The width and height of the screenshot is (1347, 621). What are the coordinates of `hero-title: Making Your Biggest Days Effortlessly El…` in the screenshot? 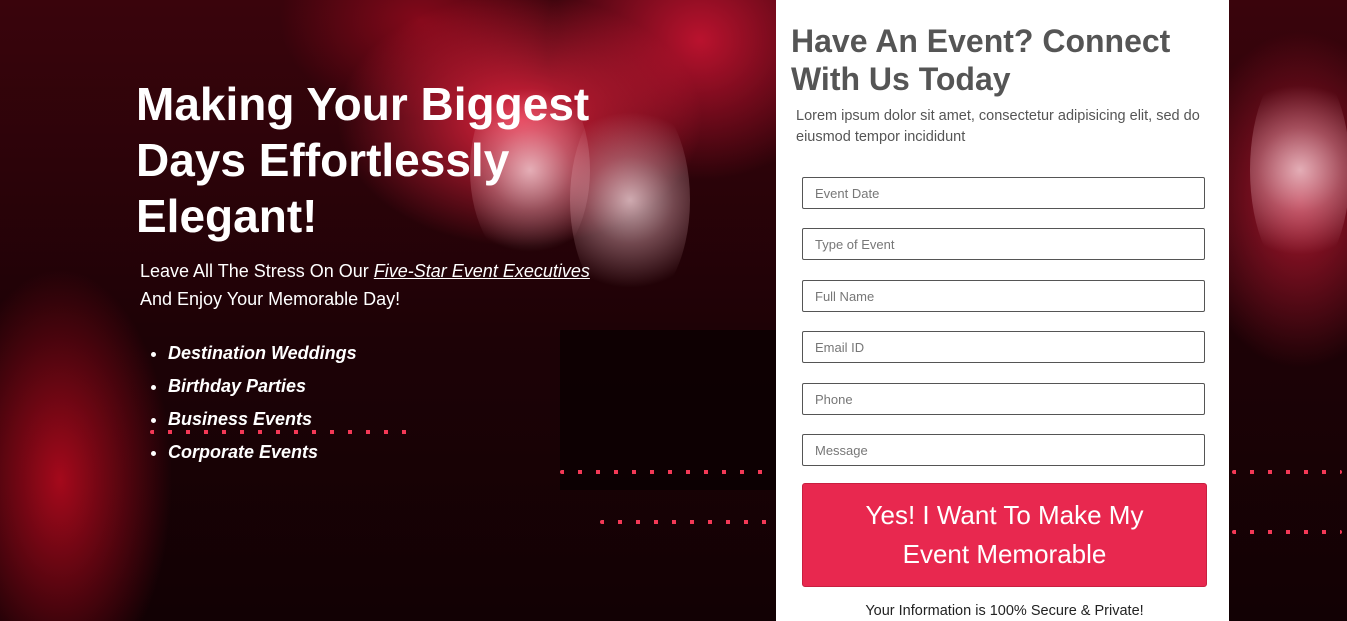 It's located at (363, 160).